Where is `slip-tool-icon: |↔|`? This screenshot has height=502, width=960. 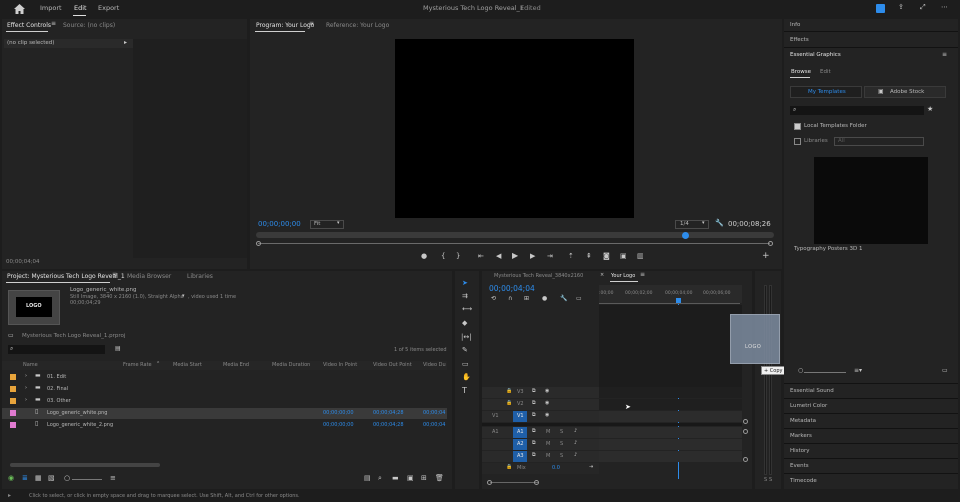 slip-tool-icon: |↔| is located at coordinates (466, 337).